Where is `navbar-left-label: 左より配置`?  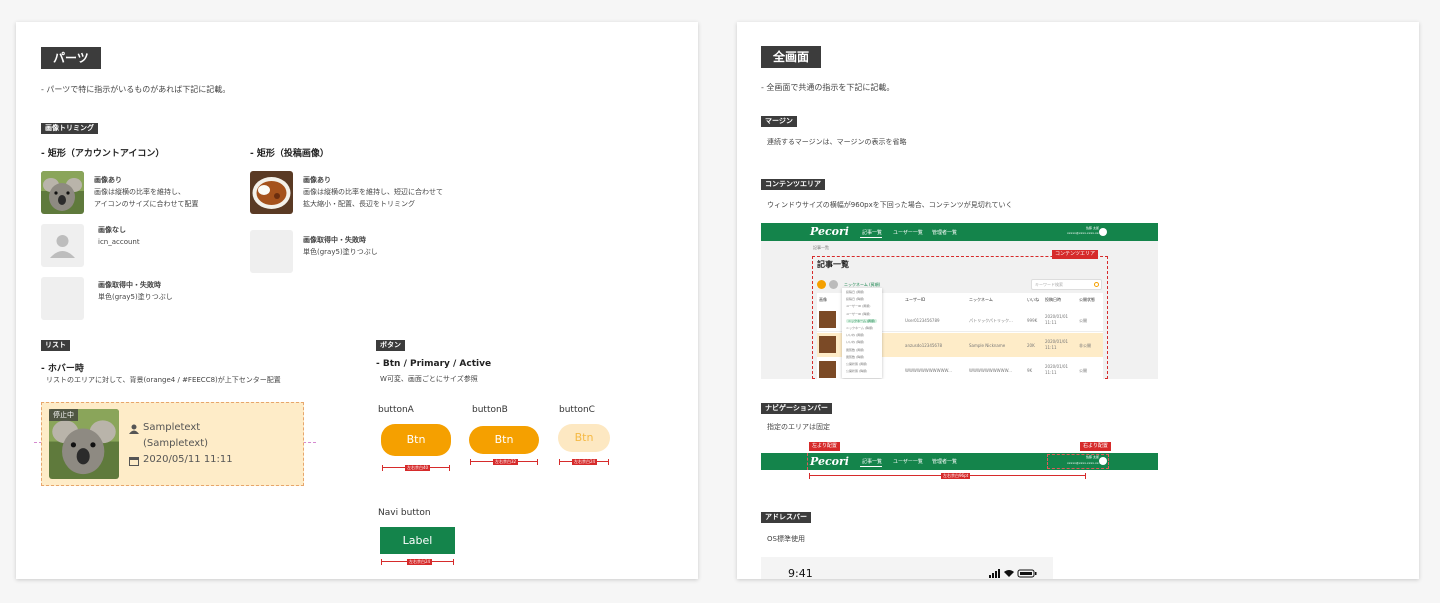 navbar-left-label: 左より配置 is located at coordinates (824, 446).